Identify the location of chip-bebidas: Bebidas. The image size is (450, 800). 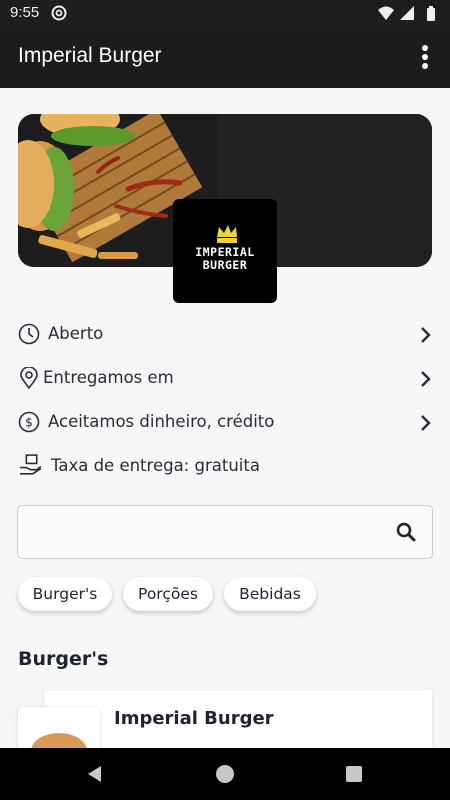
(270, 594).